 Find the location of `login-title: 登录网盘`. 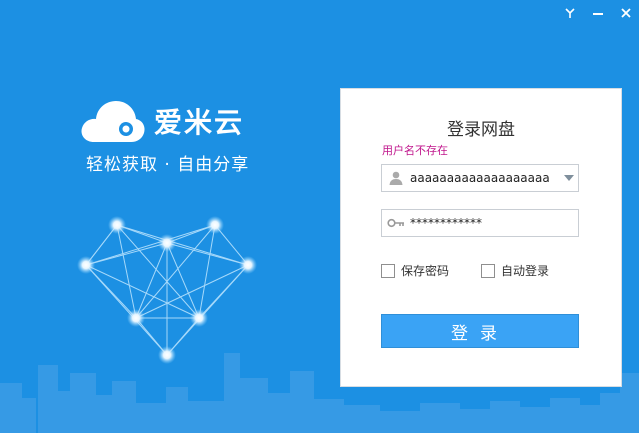

login-title: 登录网盘 is located at coordinates (481, 130).